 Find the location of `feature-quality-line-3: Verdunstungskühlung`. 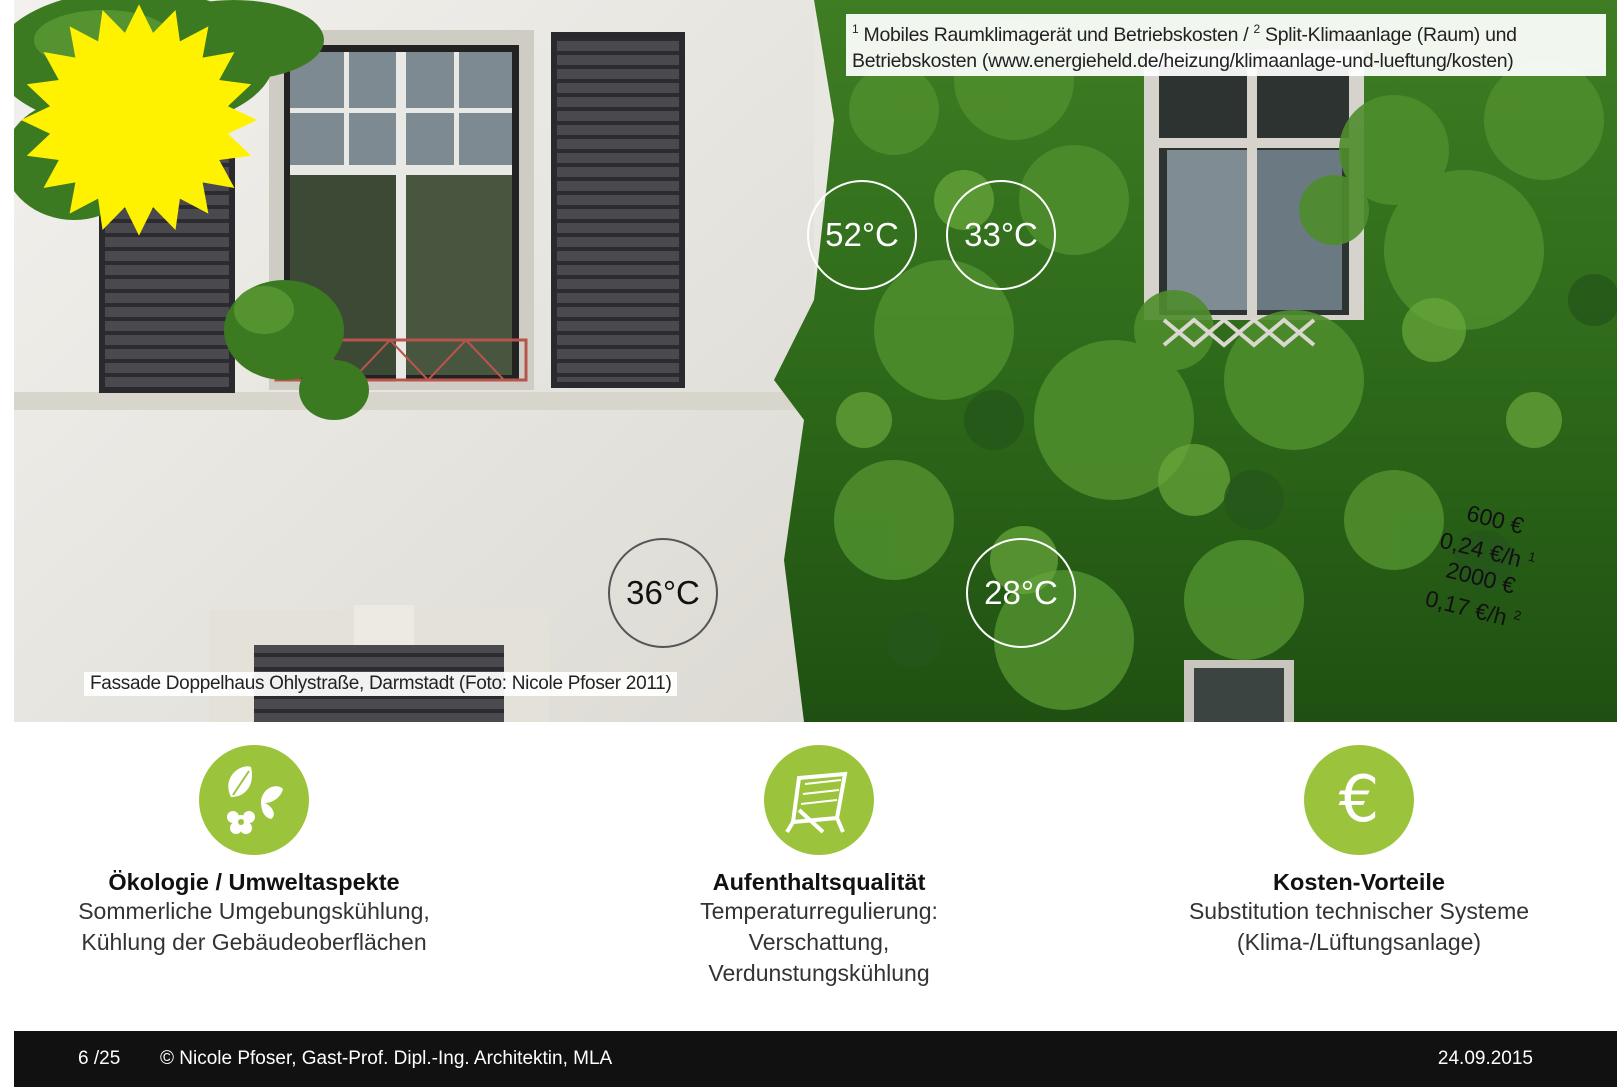

feature-quality-line-3: Verdunstungskühlung is located at coordinates (819, 973).